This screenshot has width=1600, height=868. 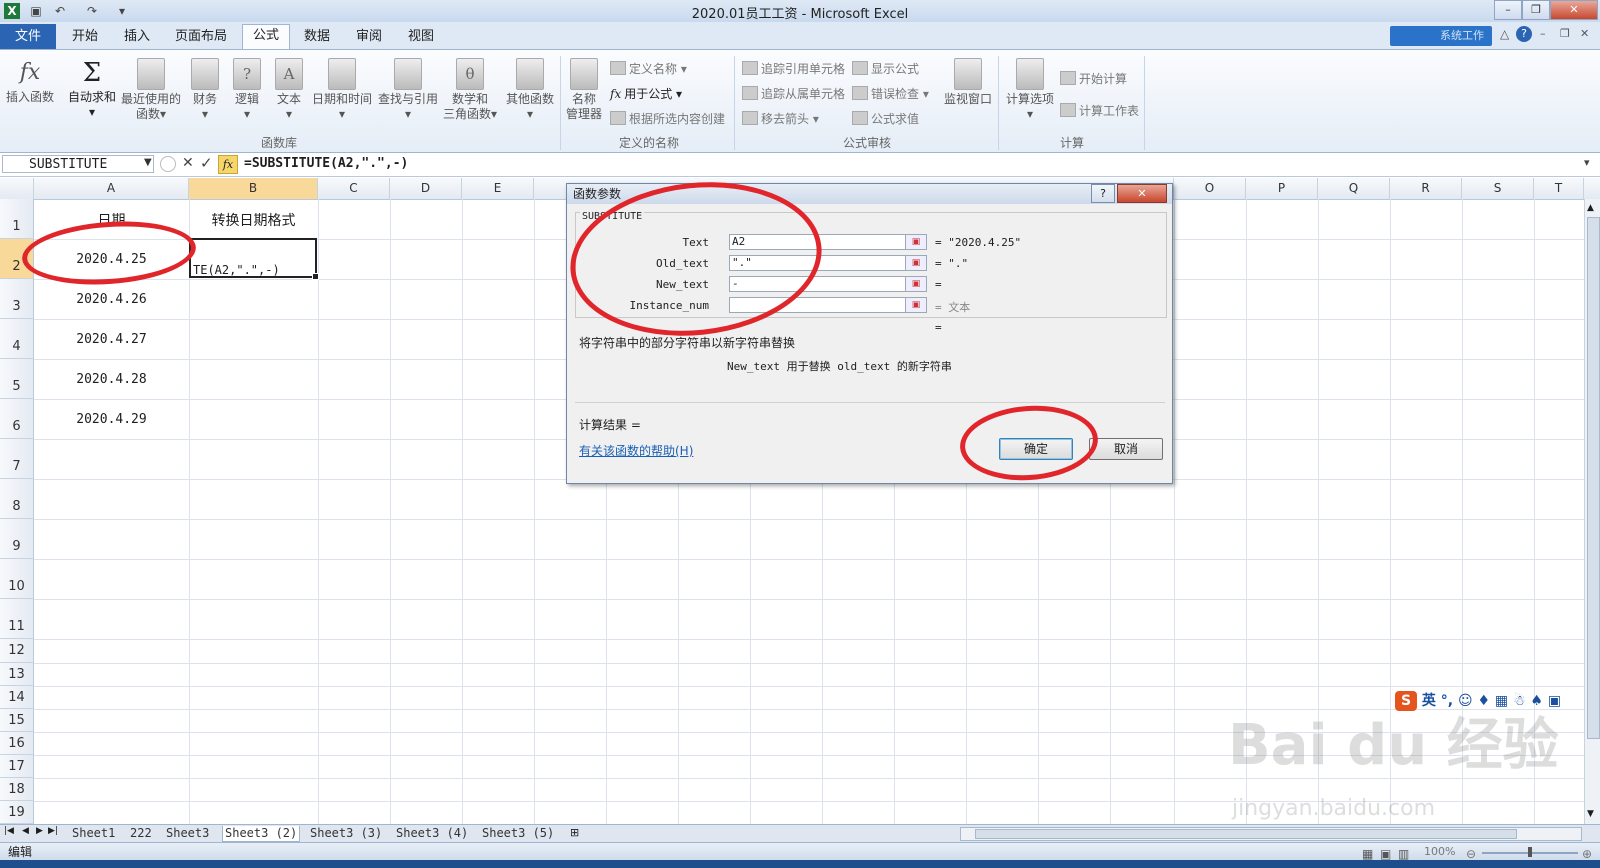 What do you see at coordinates (1099, 110) in the screenshot?
I see `calculate-sheet-button: 计算工作表` at bounding box center [1099, 110].